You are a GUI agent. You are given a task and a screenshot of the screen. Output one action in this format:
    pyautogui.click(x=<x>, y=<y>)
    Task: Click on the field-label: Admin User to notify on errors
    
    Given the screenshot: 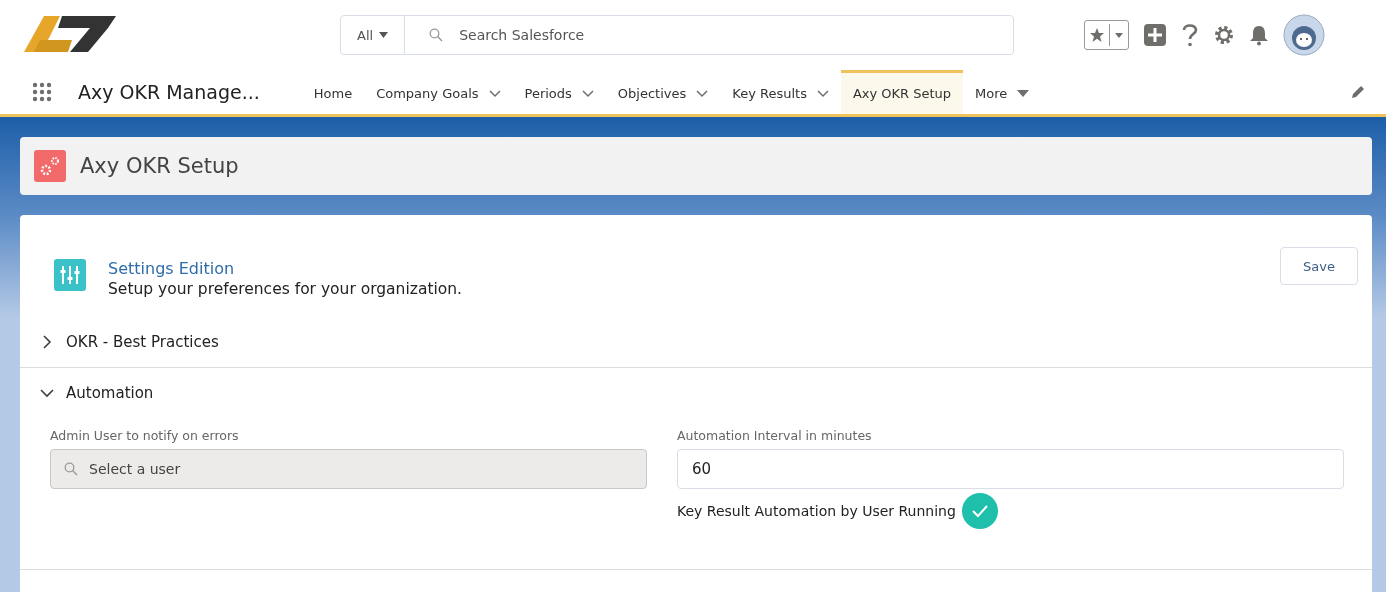 What is the action you would take?
    pyautogui.click(x=145, y=435)
    